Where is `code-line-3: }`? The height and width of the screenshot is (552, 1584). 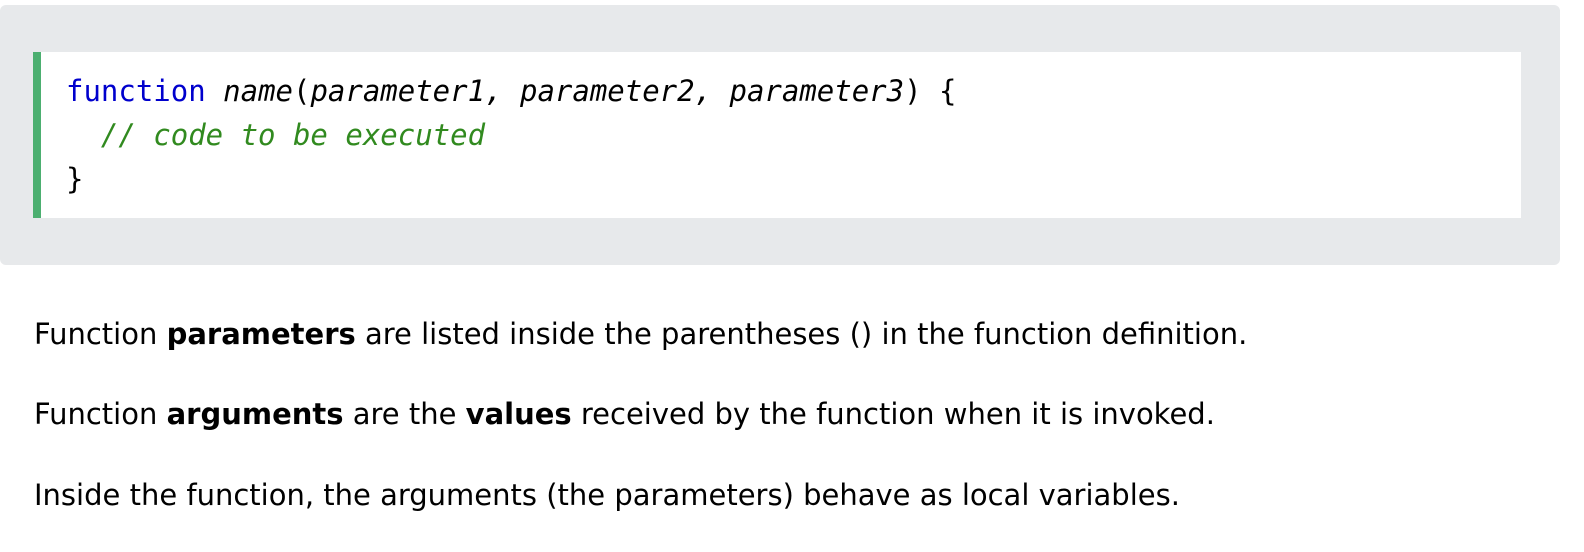 code-line-3: } is located at coordinates (74, 179).